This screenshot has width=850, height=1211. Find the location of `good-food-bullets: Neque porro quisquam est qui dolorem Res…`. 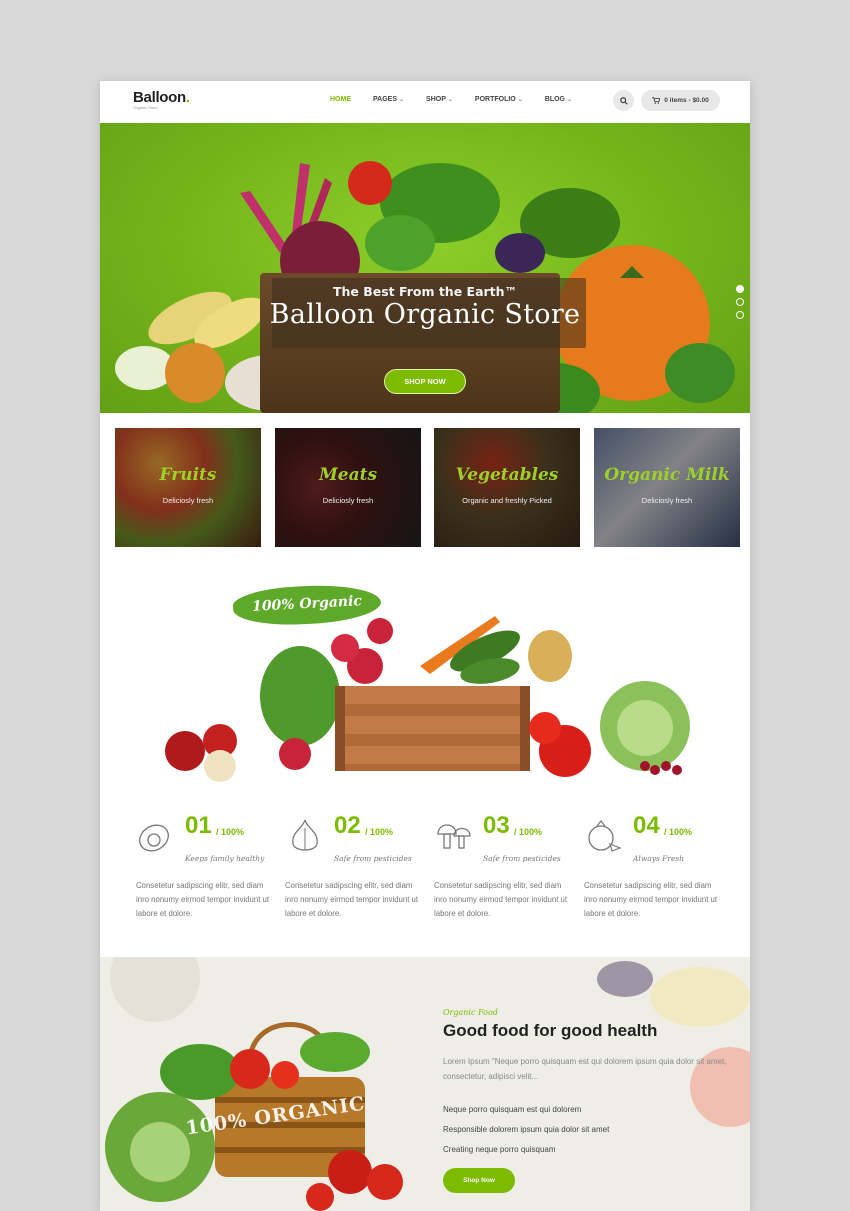

good-food-bullets: Neque porro quisquam est qui dolorem Res… is located at coordinates (526, 1130).